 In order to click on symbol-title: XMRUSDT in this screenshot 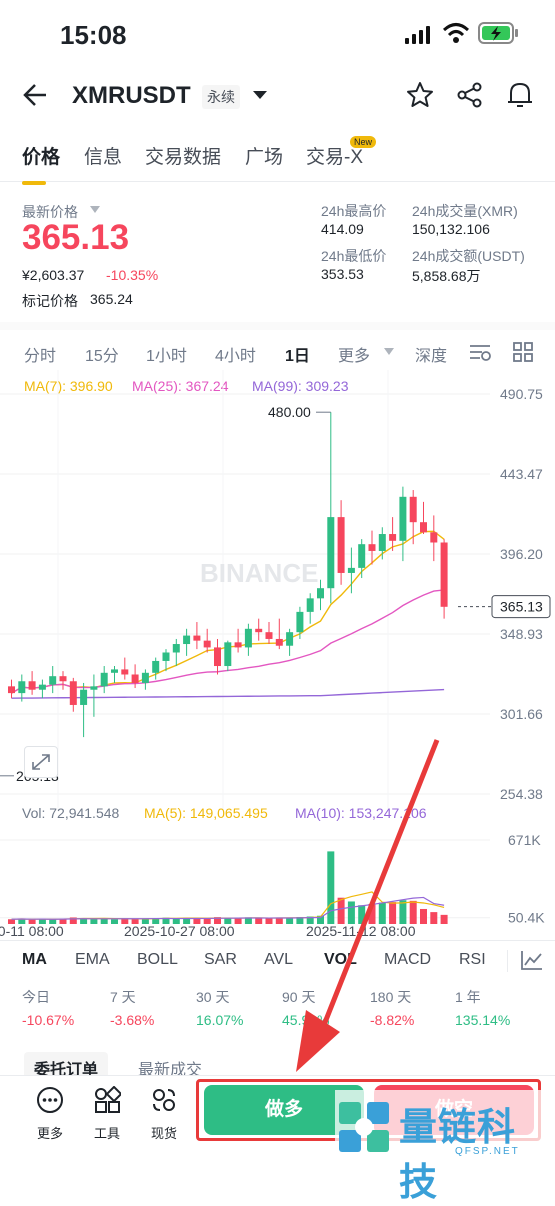, I will do `click(131, 96)`.